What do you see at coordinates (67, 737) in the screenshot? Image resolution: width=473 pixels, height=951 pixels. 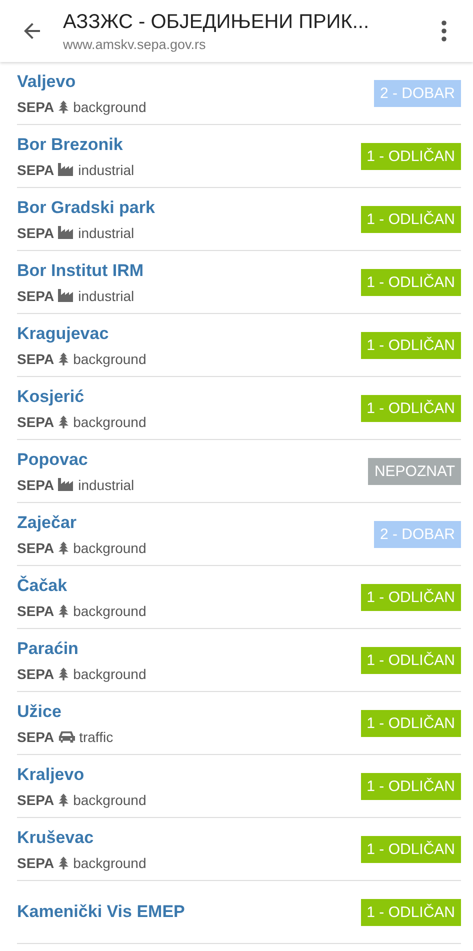 I see `car-icon` at bounding box center [67, 737].